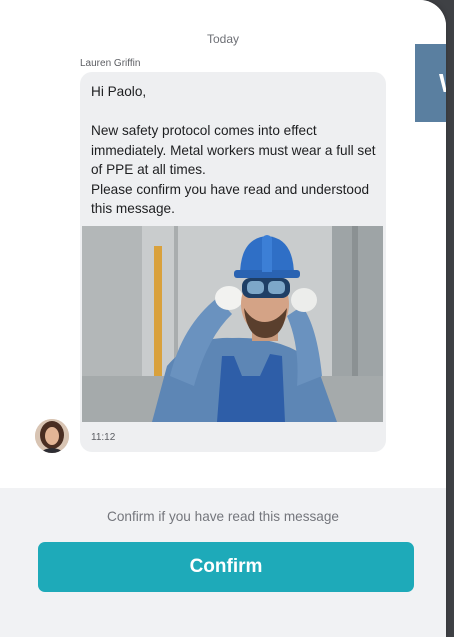  I want to click on avatar-illustration, so click(52, 436).